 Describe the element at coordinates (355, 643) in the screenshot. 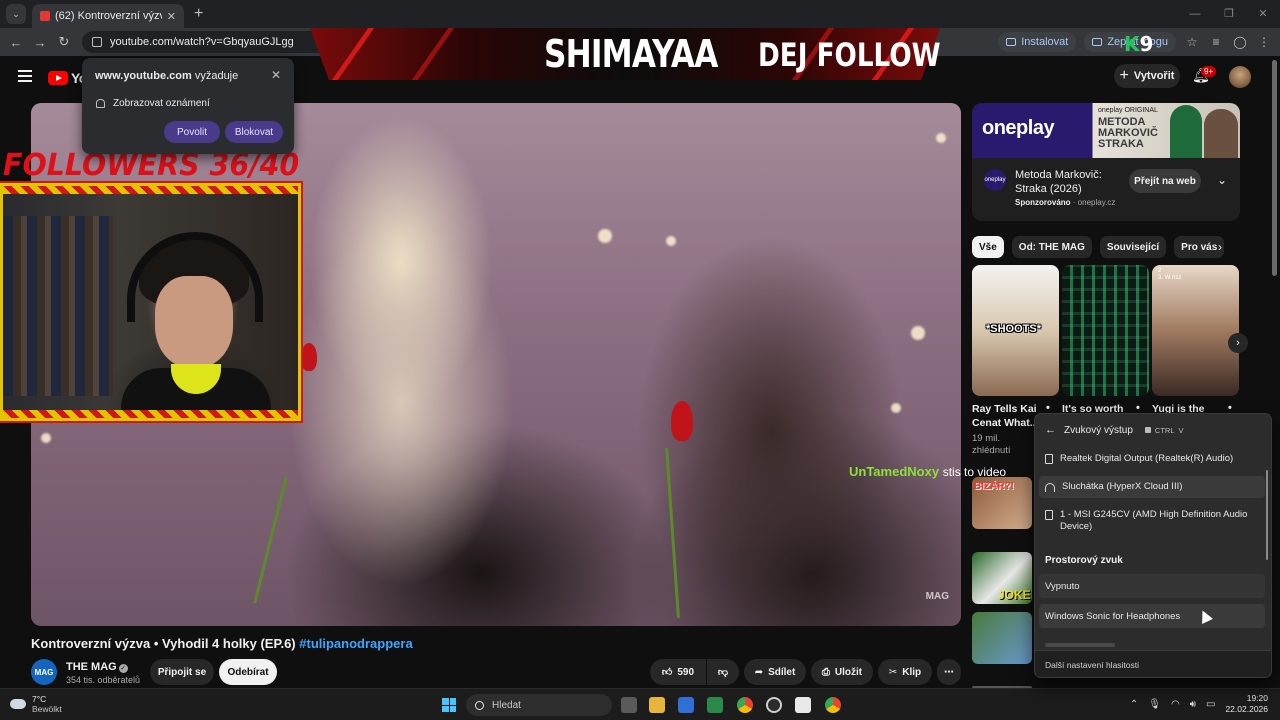

I see `video-hashtag-link: #tulipanodrappera` at that location.